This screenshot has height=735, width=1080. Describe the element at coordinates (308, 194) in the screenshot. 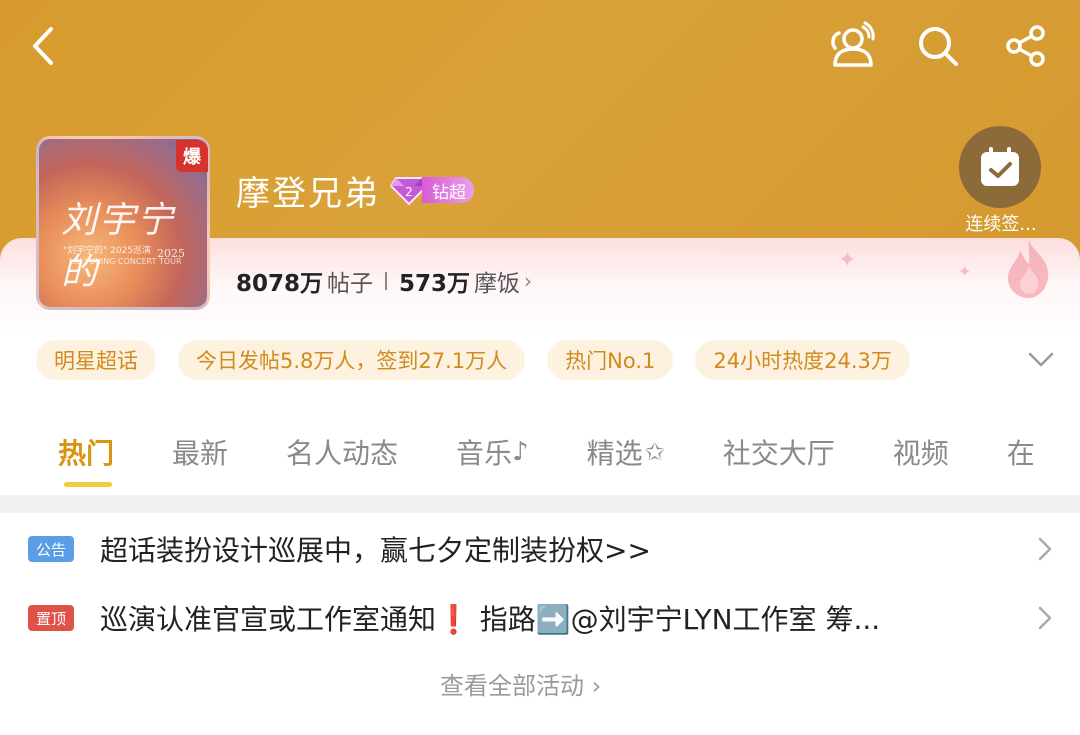

I see `topic-title: 摩登兄弟` at that location.